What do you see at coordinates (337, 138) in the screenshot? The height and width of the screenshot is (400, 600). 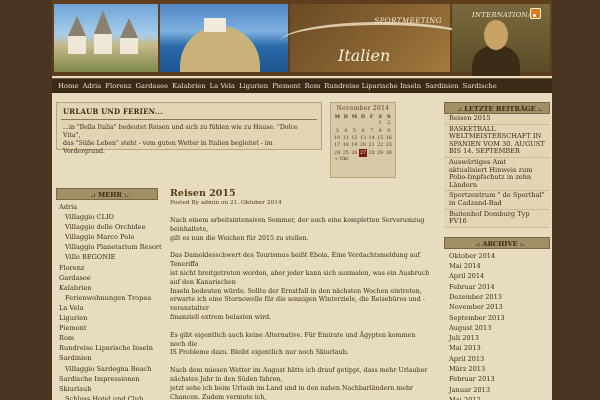 I see `calendar-day: 10` at bounding box center [337, 138].